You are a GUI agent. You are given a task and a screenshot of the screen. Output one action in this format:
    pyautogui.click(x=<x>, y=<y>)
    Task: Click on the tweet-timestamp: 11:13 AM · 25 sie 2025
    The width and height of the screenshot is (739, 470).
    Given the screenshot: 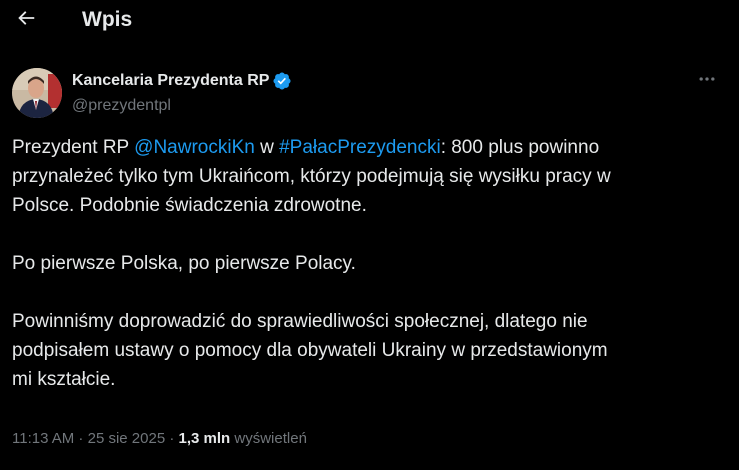 What is the action you would take?
    pyautogui.click(x=88, y=438)
    